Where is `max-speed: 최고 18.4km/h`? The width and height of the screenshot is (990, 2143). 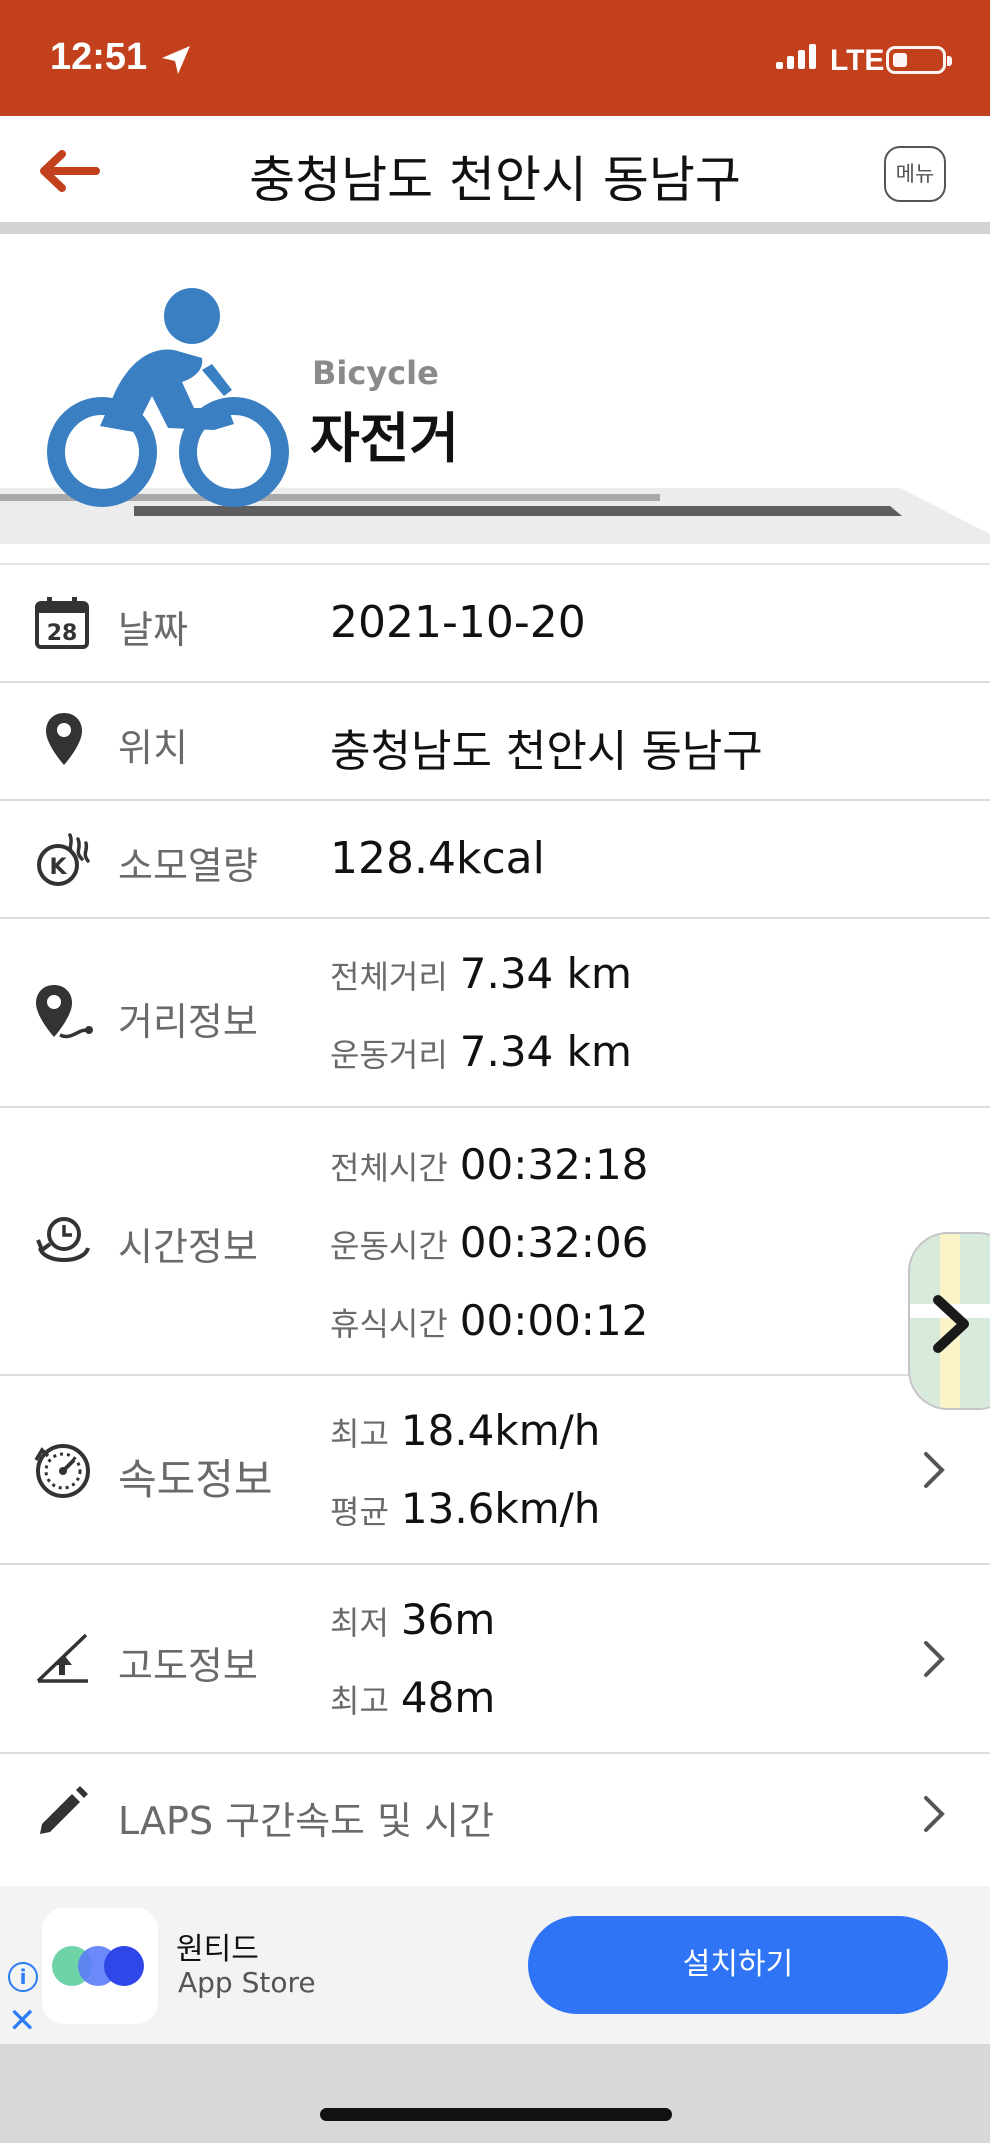
max-speed: 최고 18.4km/h is located at coordinates (465, 1430).